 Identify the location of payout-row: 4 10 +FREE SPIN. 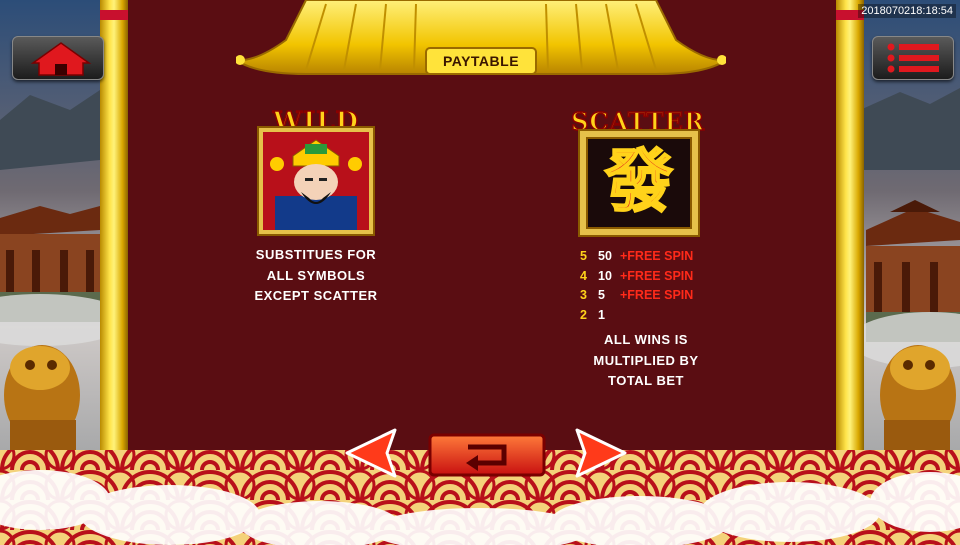
(637, 275).